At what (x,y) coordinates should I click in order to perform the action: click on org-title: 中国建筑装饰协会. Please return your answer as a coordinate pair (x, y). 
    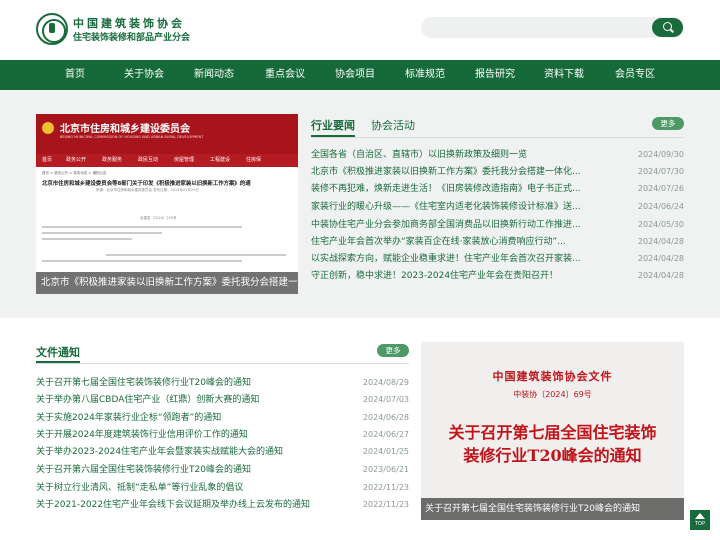
    Looking at the image, I should click on (129, 23).